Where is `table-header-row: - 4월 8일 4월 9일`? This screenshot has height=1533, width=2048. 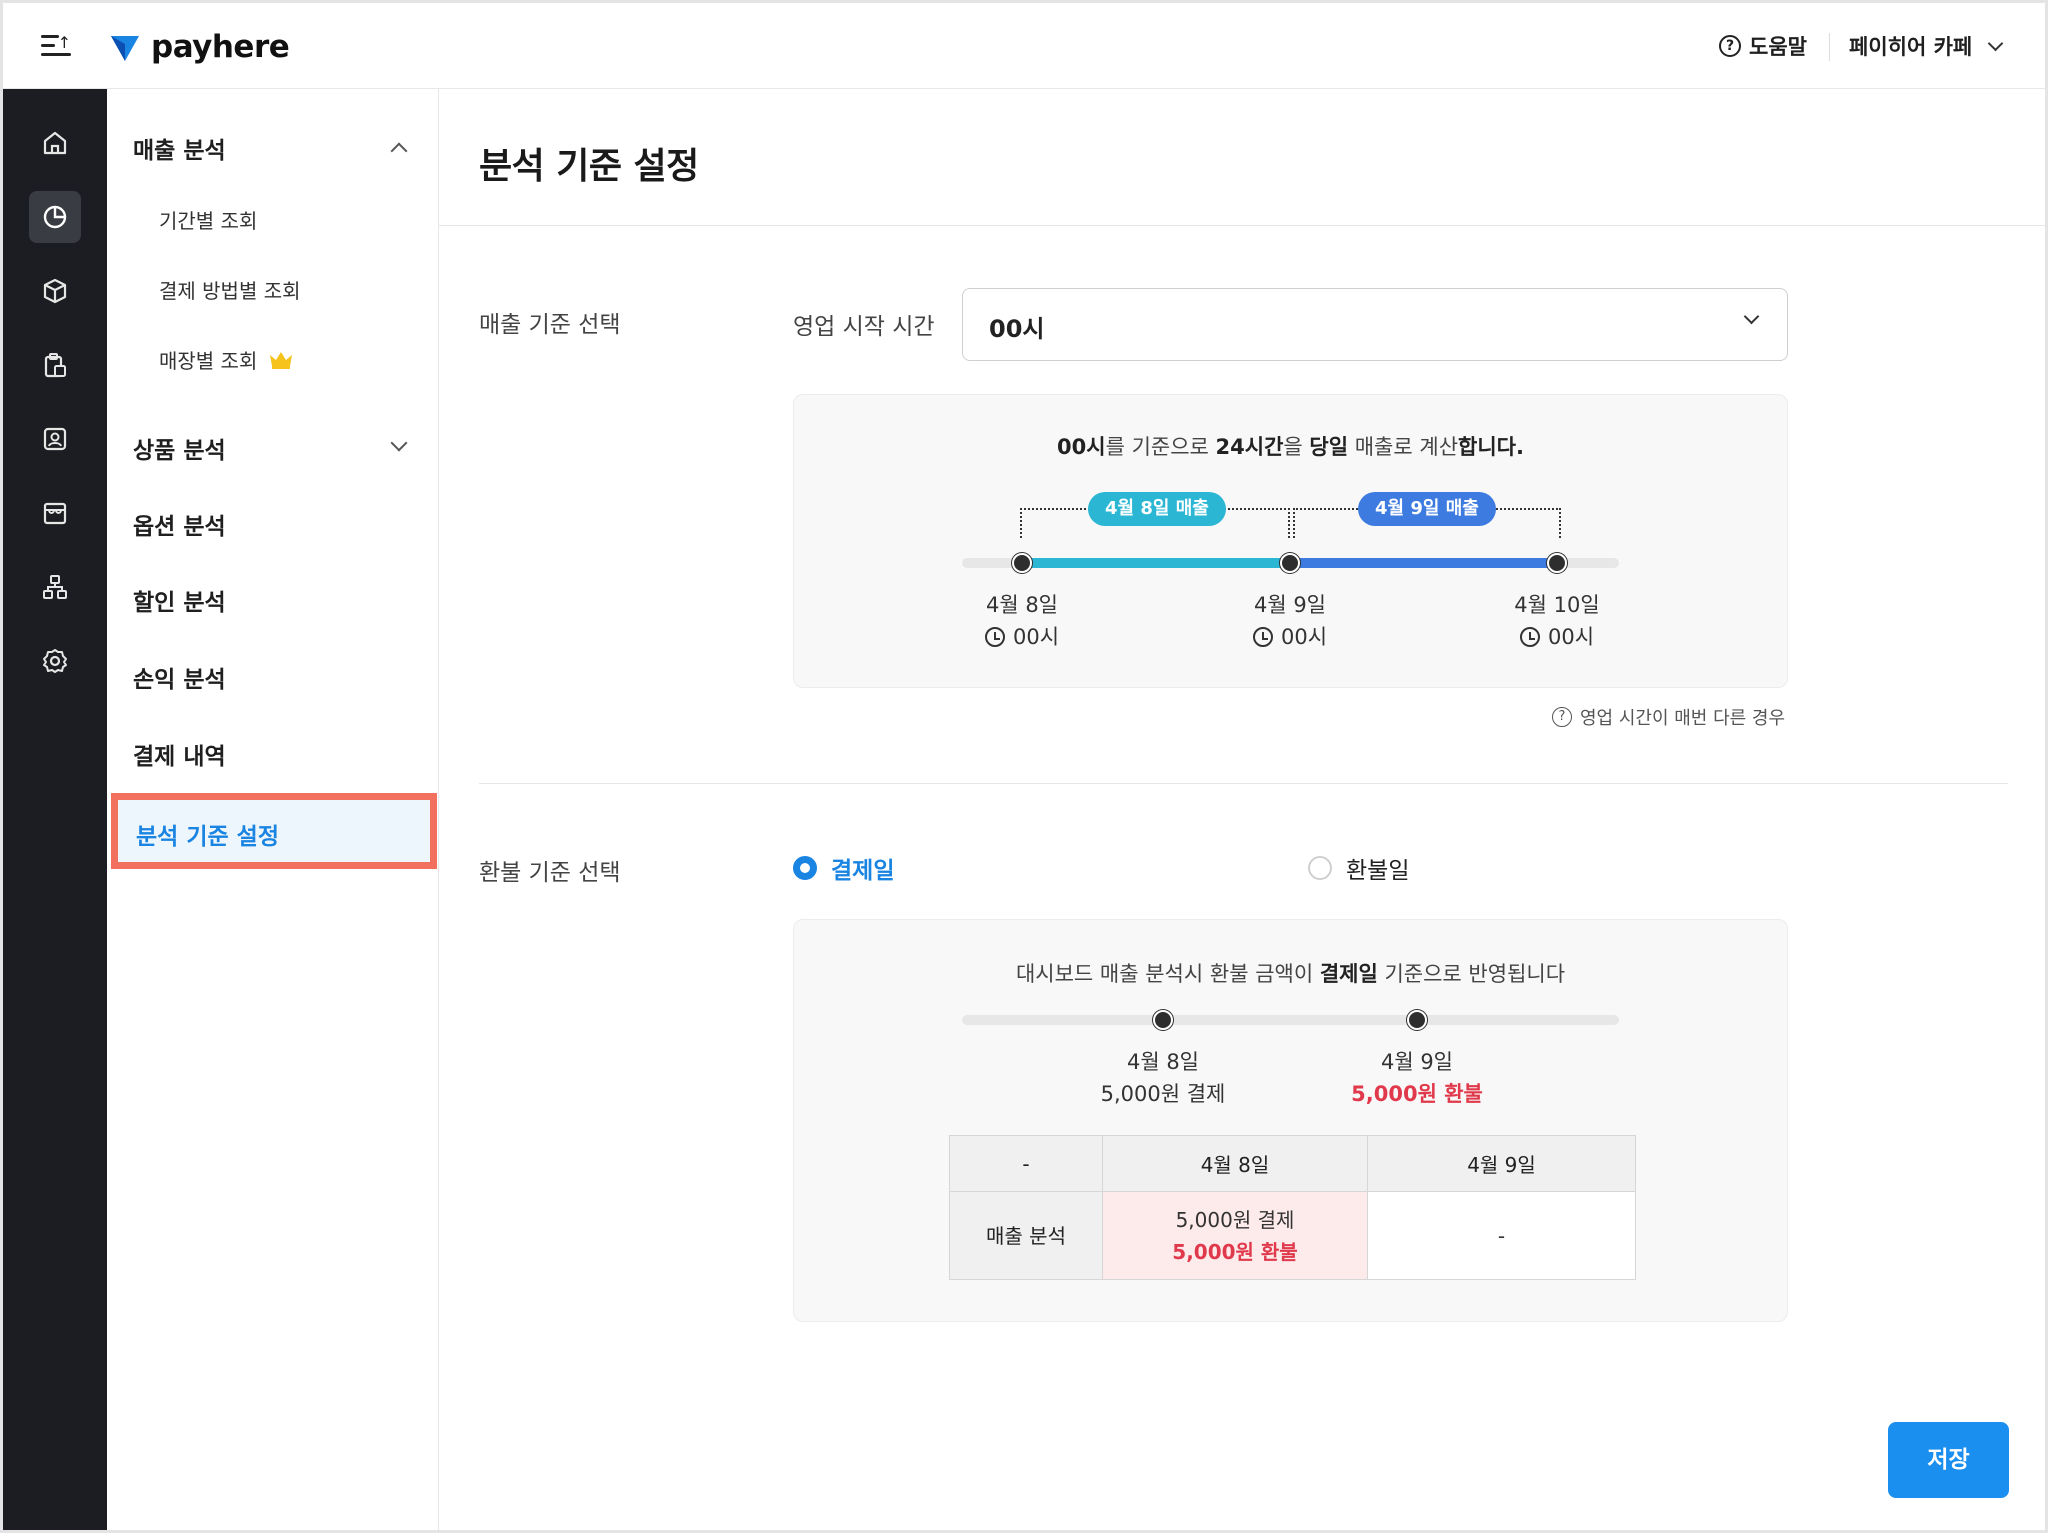 table-header-row: - 4월 8일 4월 9일 is located at coordinates (1292, 1163).